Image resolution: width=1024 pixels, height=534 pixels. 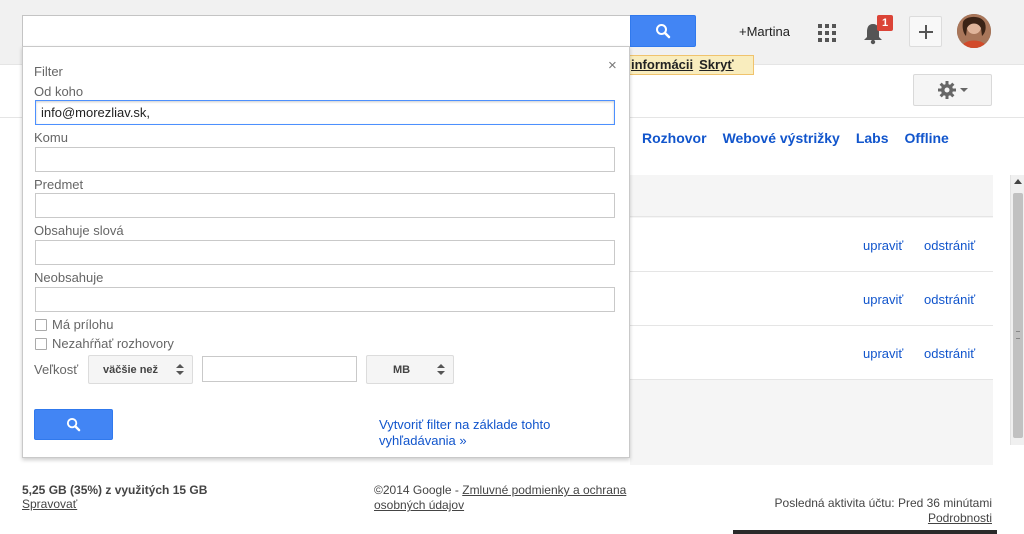 I want to click on manage-storage-link: Spravovať, so click(x=49, y=504).